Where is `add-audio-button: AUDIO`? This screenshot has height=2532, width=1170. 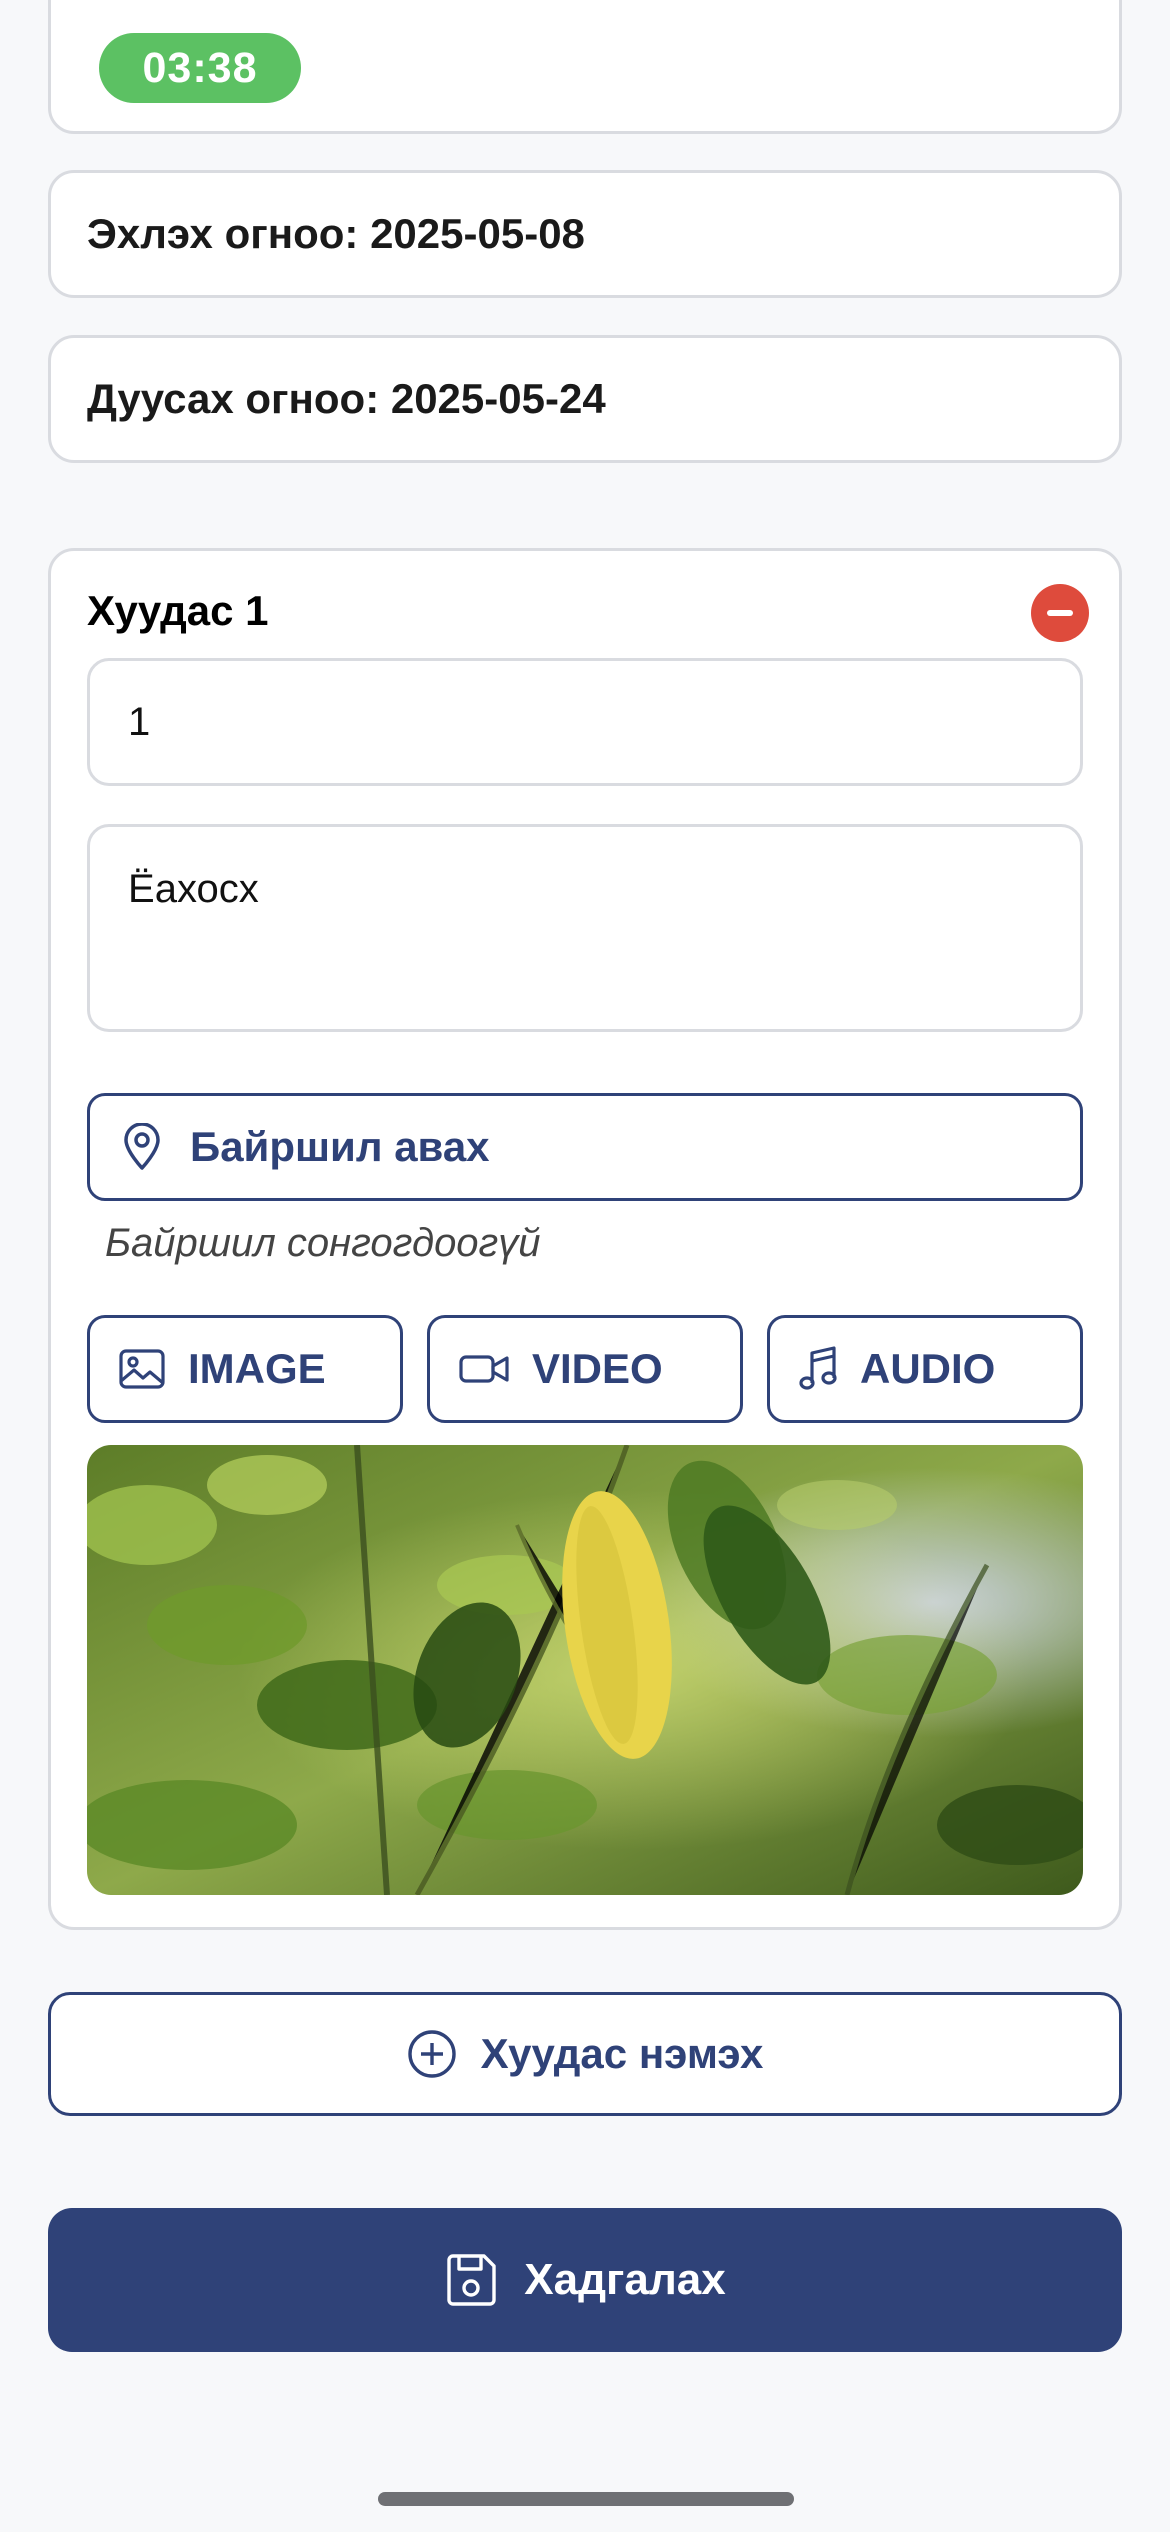
add-audio-button: AUDIO is located at coordinates (925, 1369).